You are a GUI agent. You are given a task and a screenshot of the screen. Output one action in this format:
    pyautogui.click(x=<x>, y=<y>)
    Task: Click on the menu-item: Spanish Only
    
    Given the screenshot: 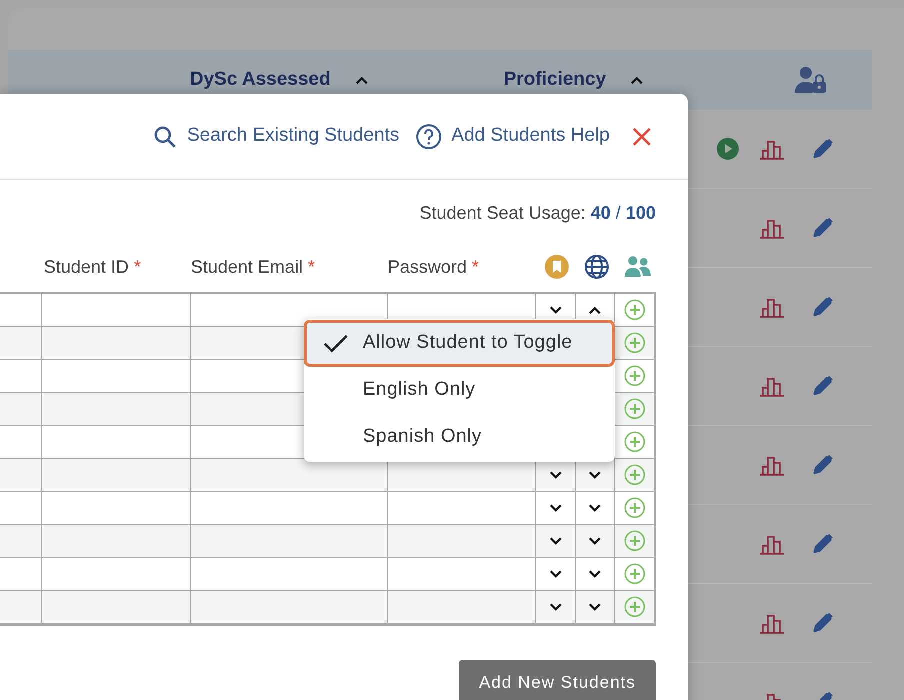 What is the action you would take?
    pyautogui.click(x=459, y=437)
    